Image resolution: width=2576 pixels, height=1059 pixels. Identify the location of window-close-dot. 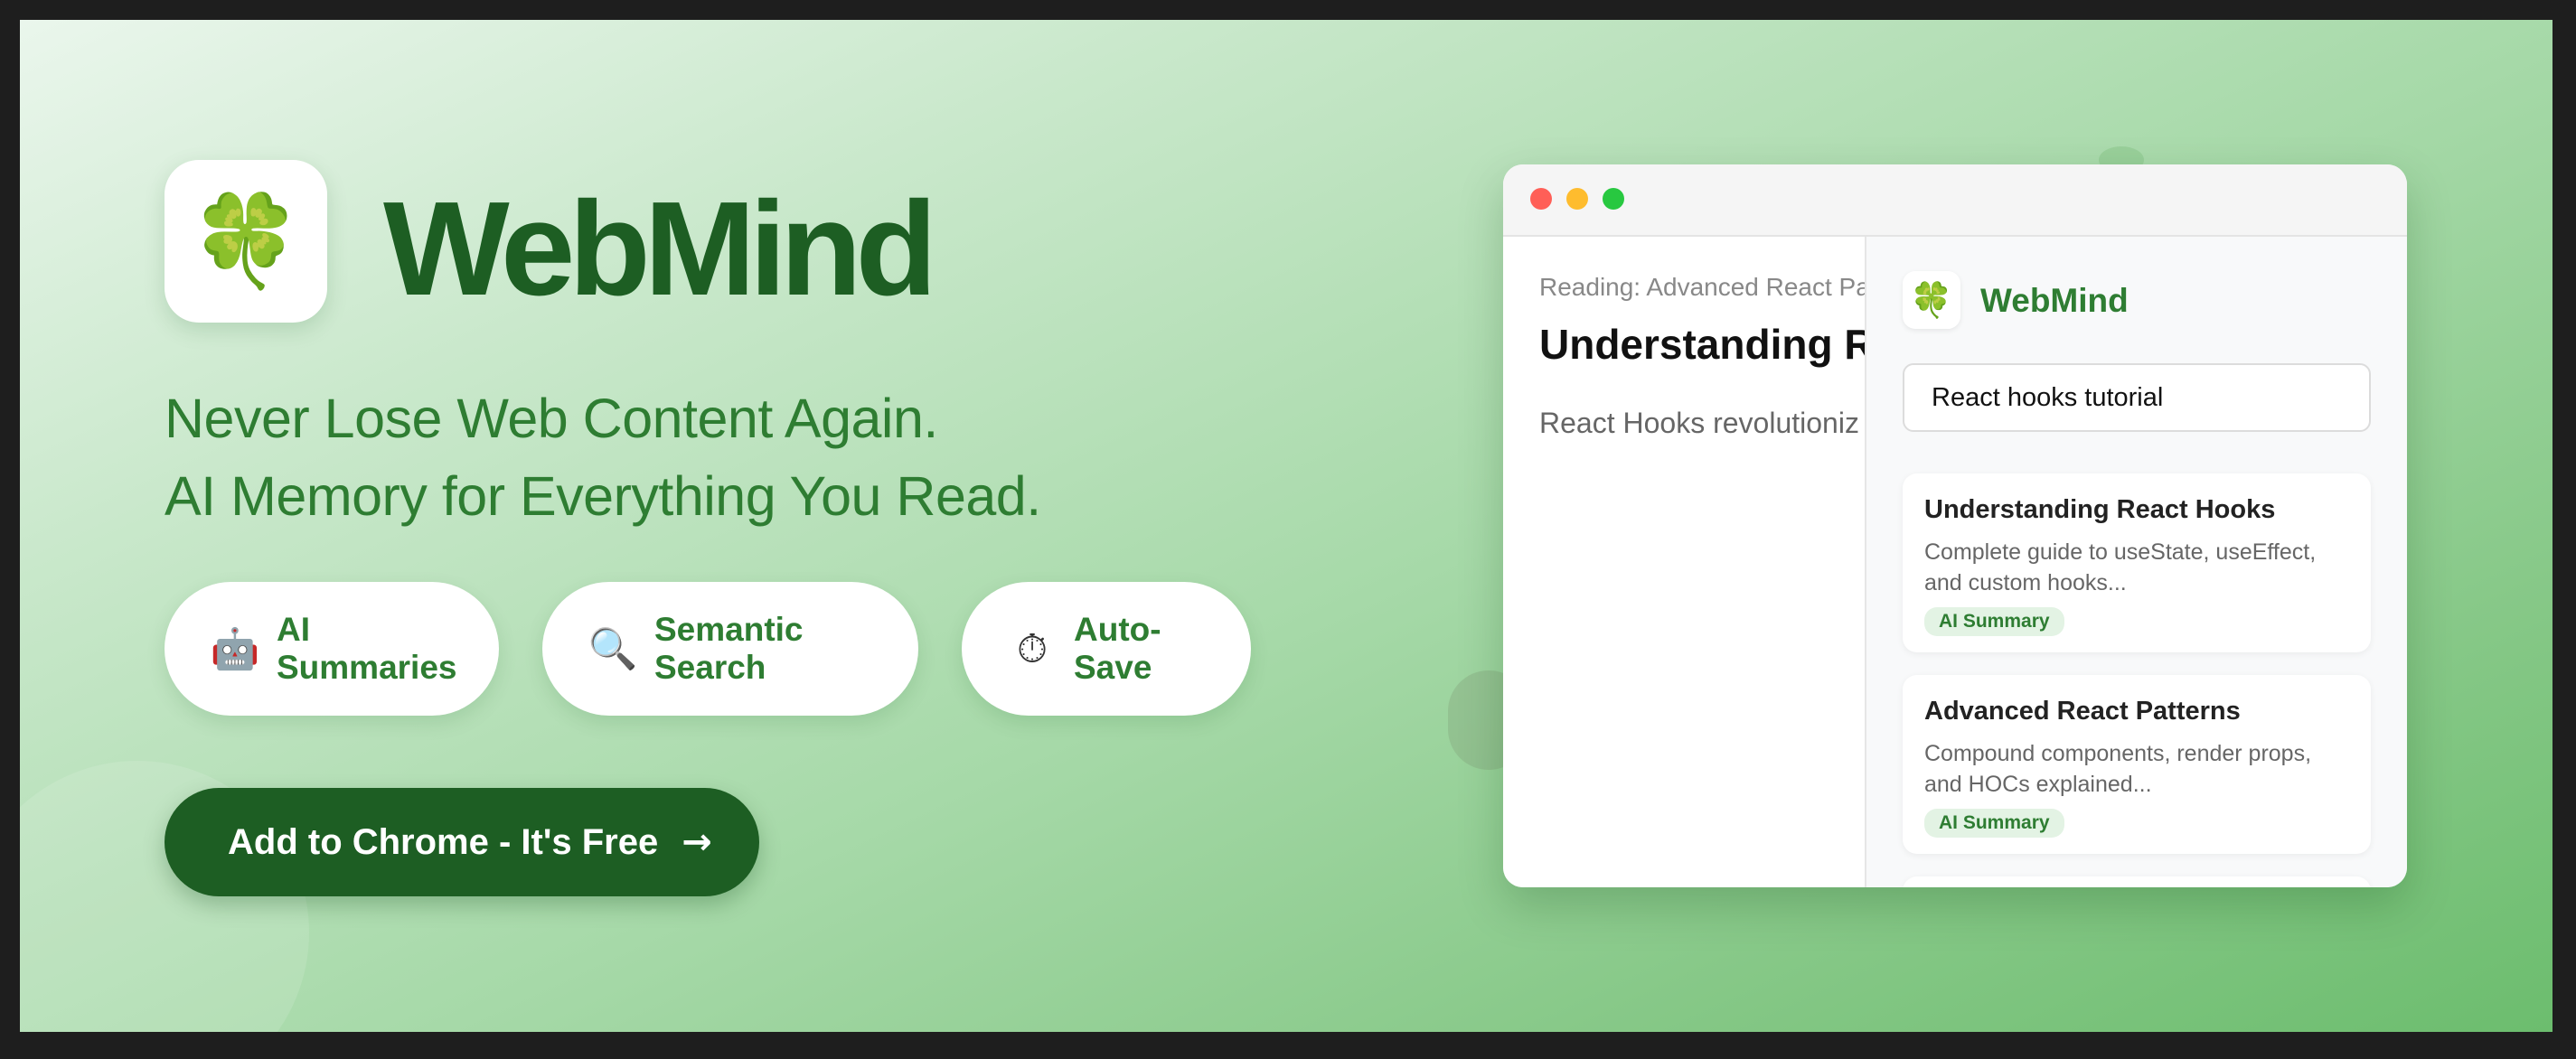
(1541, 199).